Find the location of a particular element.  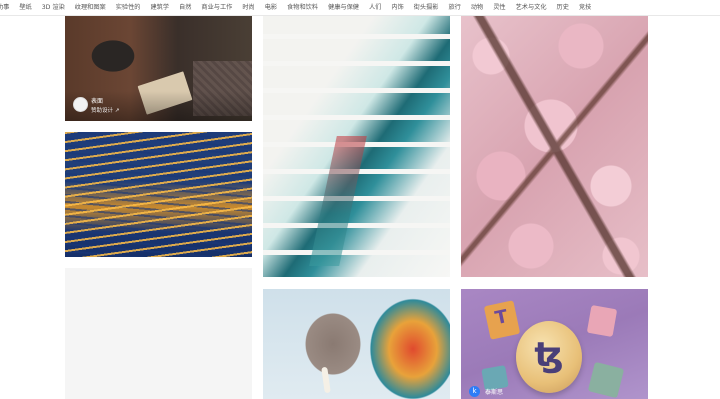

cube-green-icon is located at coordinates (606, 380).